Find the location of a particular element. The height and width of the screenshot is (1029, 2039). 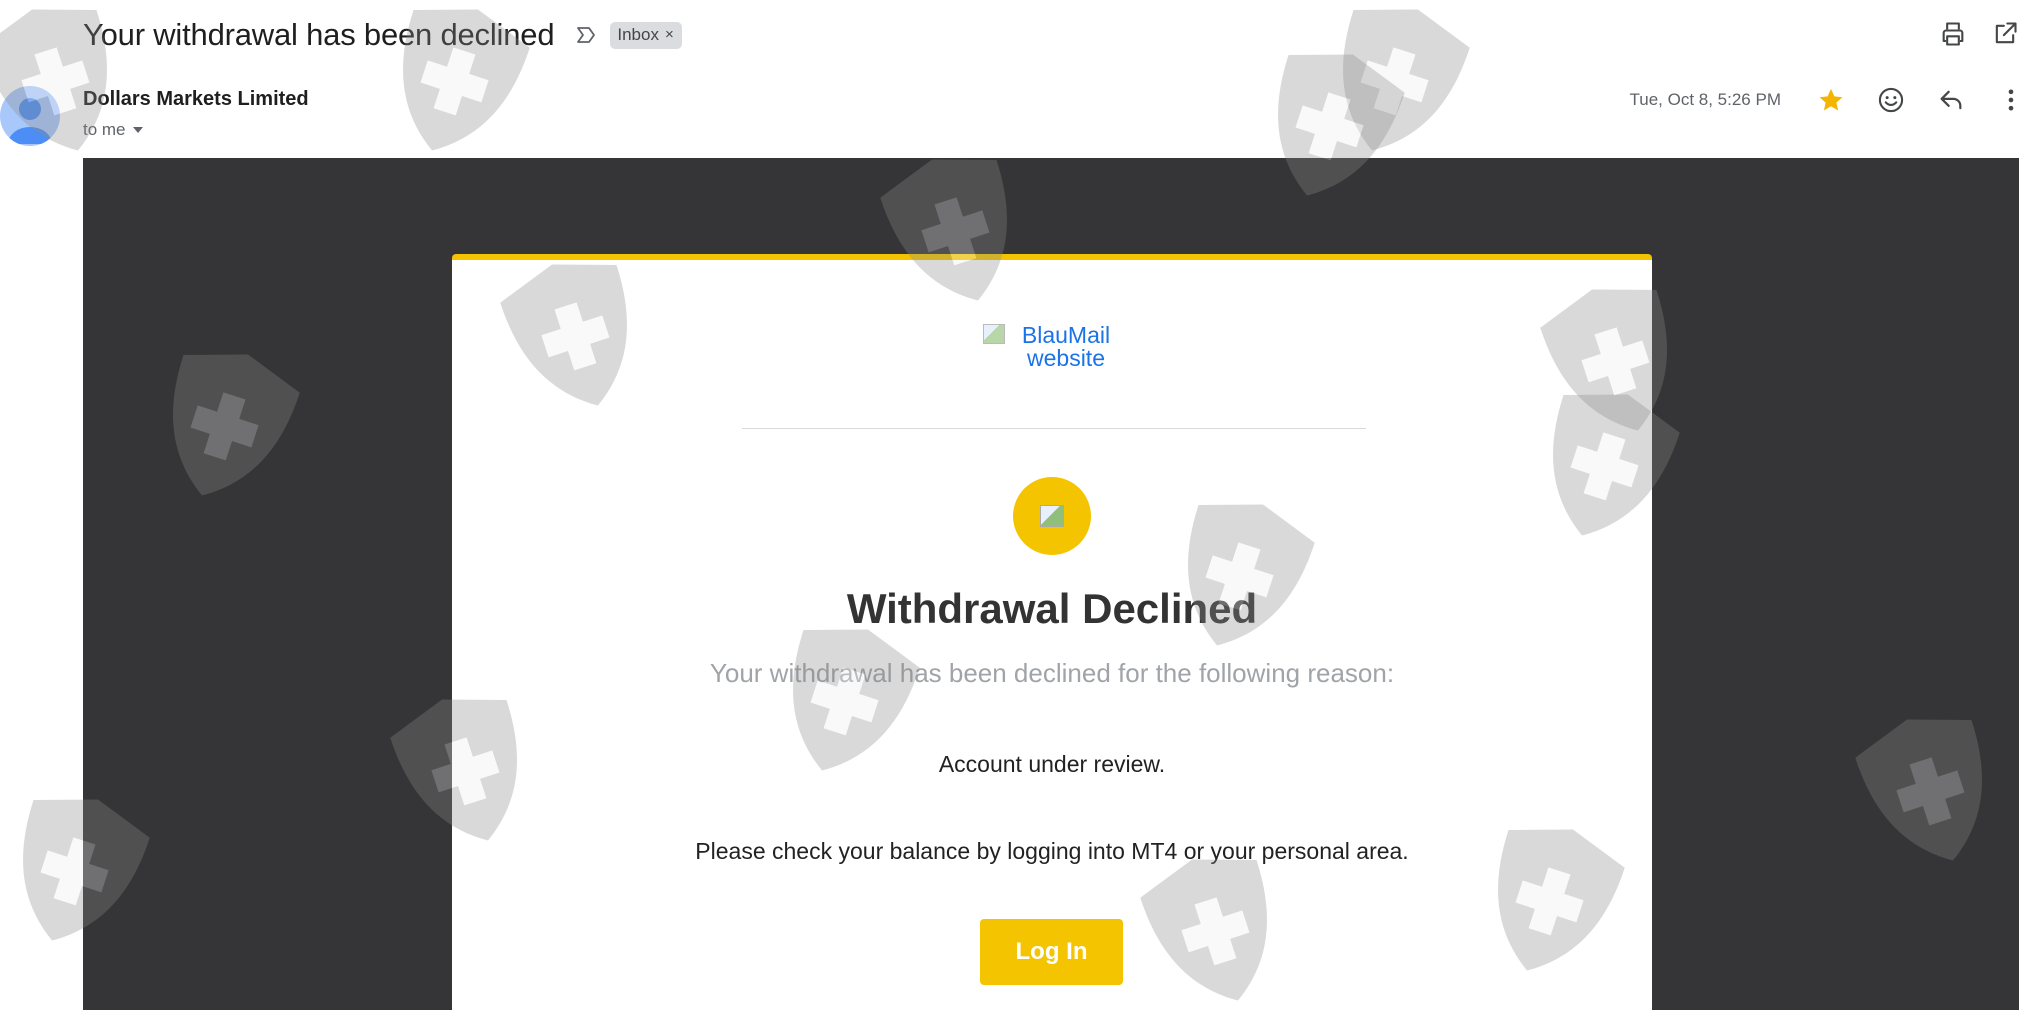

logo-alt-text: BlauMail website is located at coordinates (1066, 346).